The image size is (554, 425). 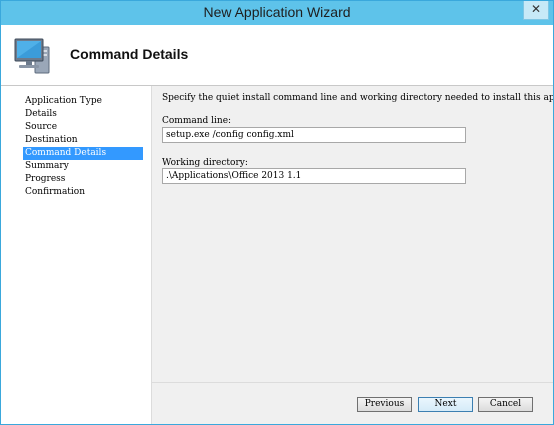 I want to click on command-line-label: Command line:, so click(x=197, y=121).